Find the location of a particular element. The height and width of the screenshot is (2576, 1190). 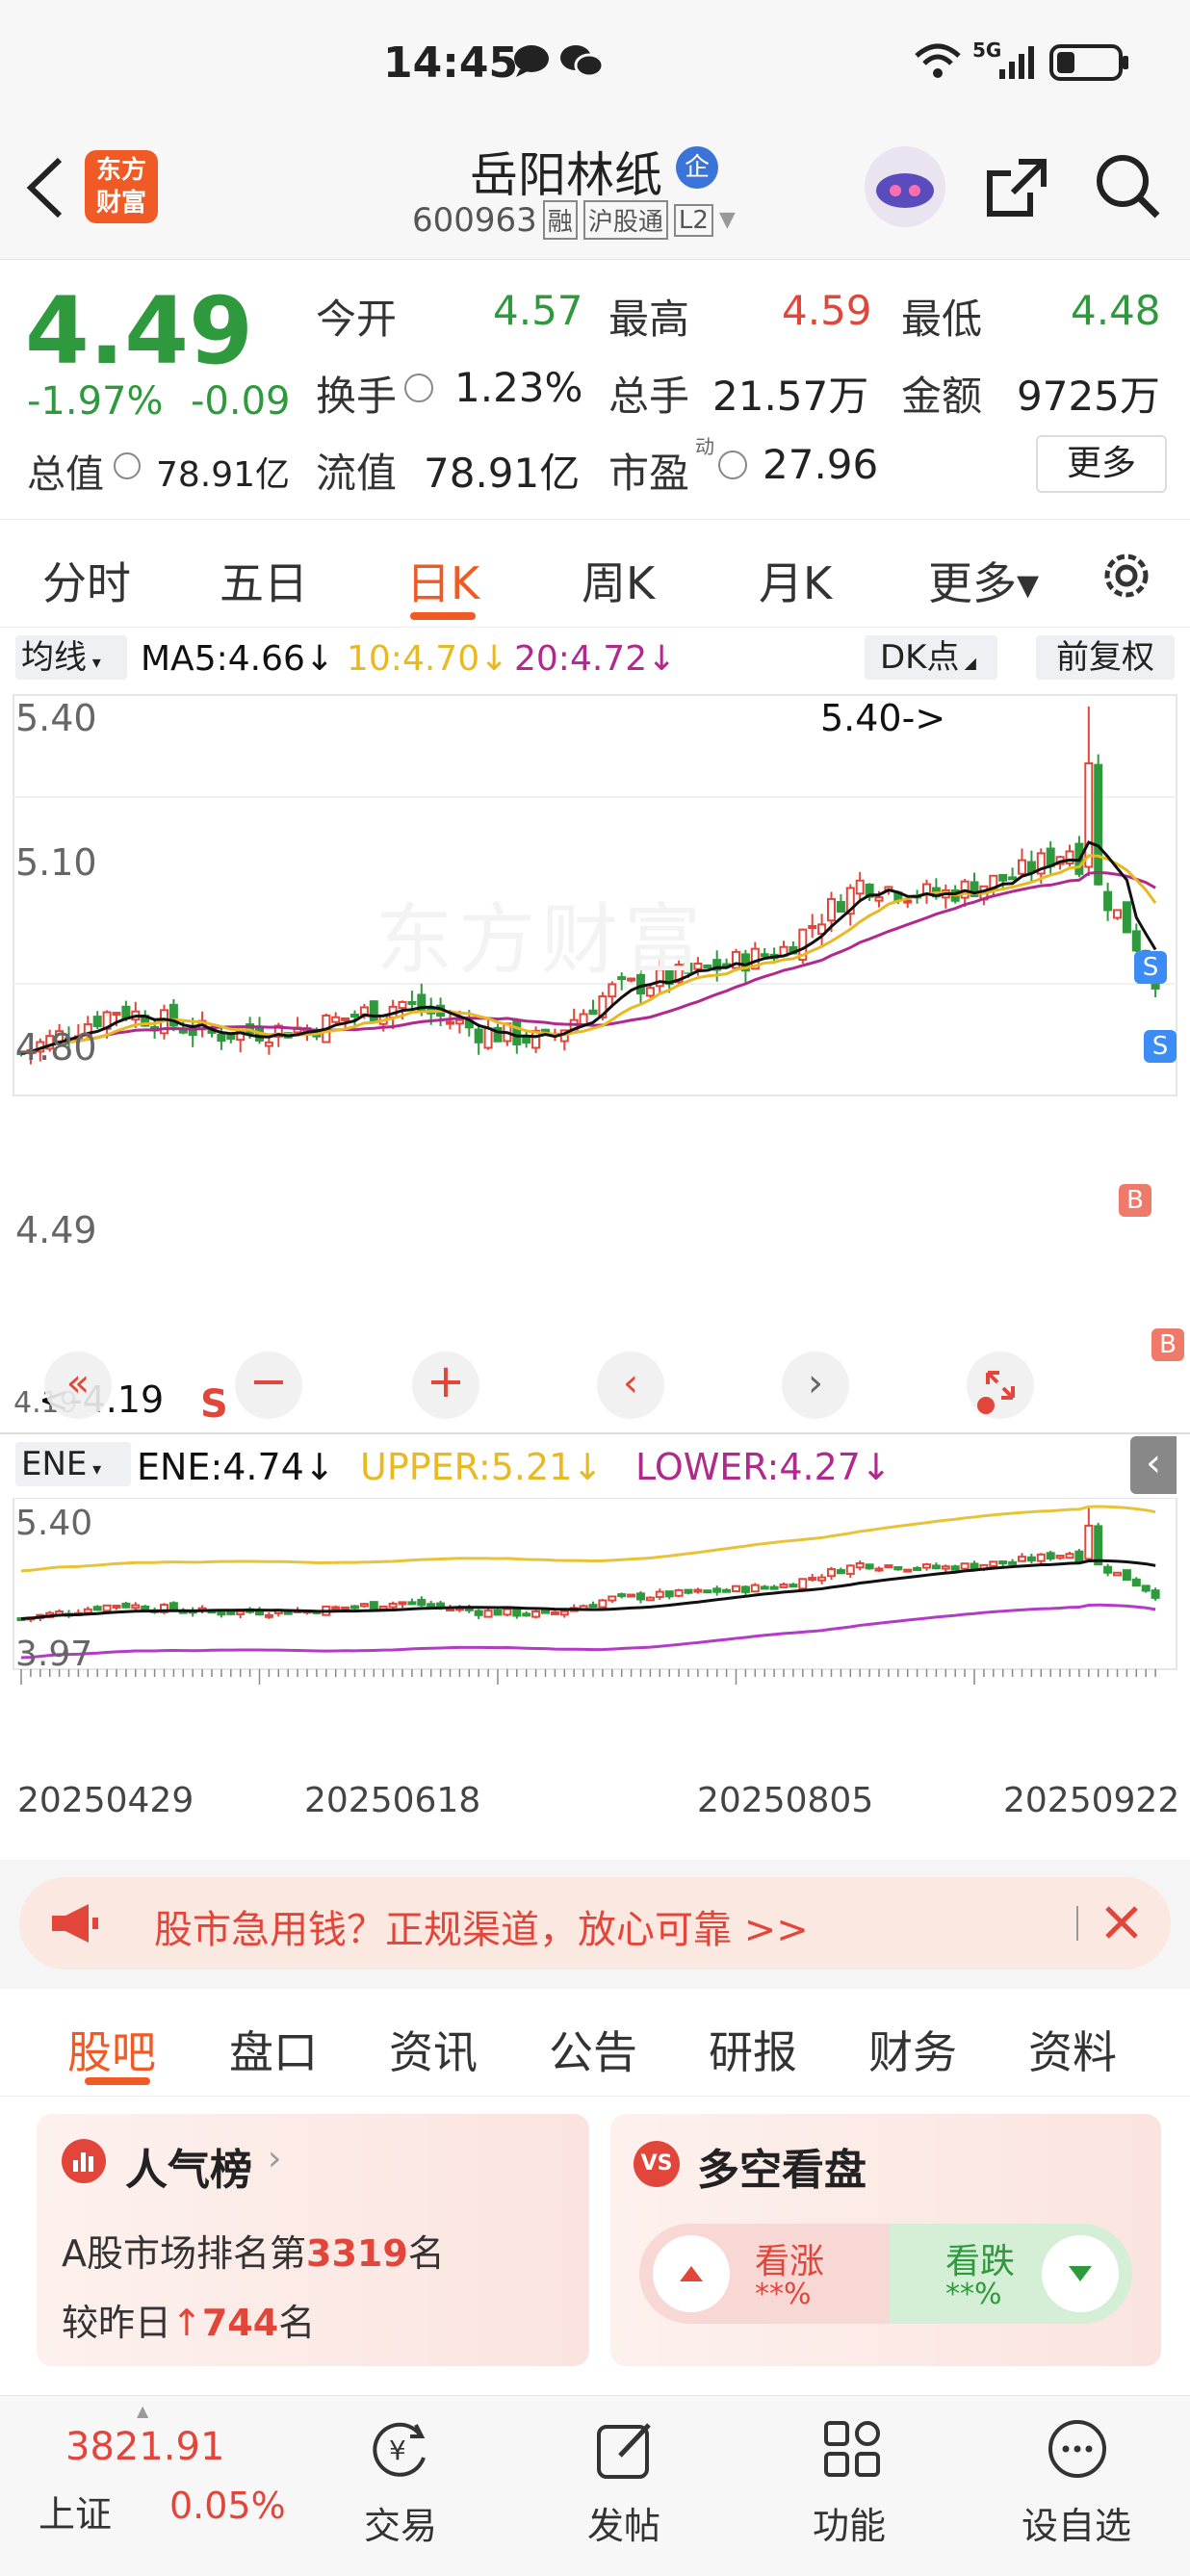

tab-weekly-k: 周K is located at coordinates (618, 580).